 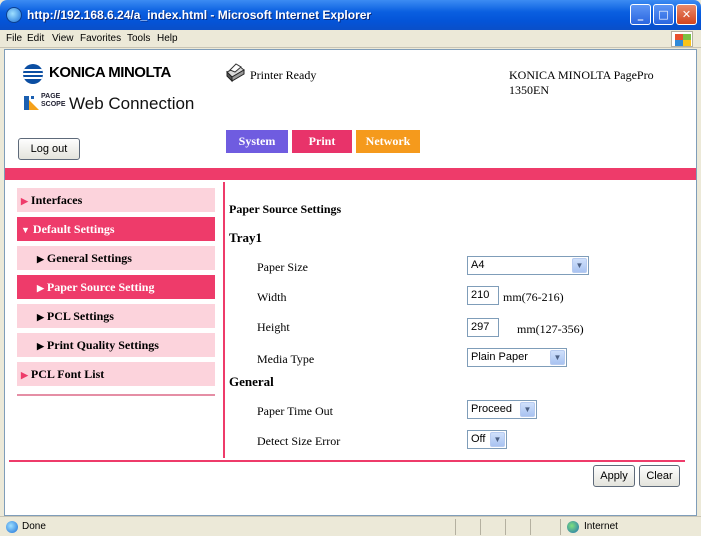 What do you see at coordinates (601, 526) in the screenshot?
I see `security-zone-text: Internet` at bounding box center [601, 526].